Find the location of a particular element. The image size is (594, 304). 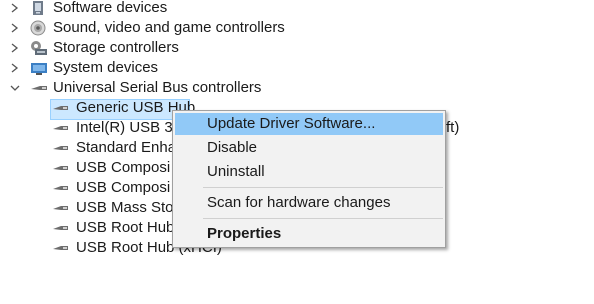

tree-item-label: USB Mass Sto is located at coordinates (125, 207).